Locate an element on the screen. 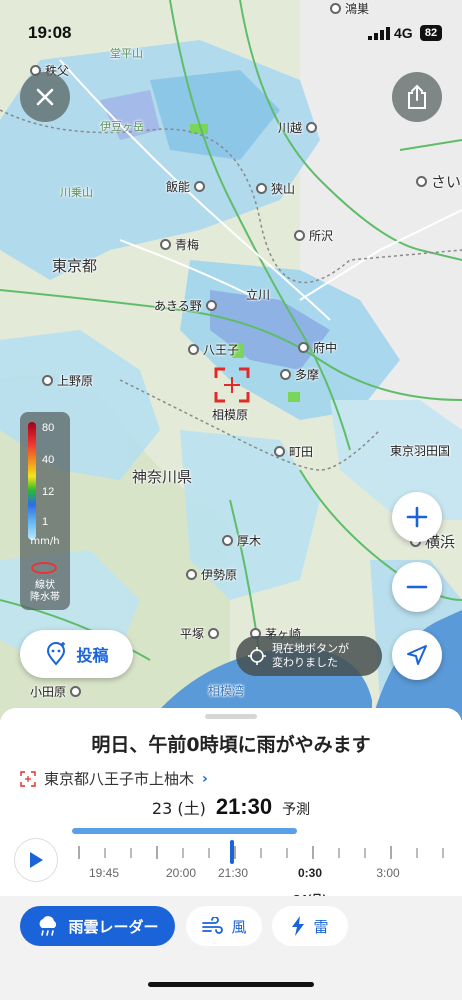 The height and width of the screenshot is (1000, 462). sea-sagami-bay: 相模湾 is located at coordinates (226, 691).